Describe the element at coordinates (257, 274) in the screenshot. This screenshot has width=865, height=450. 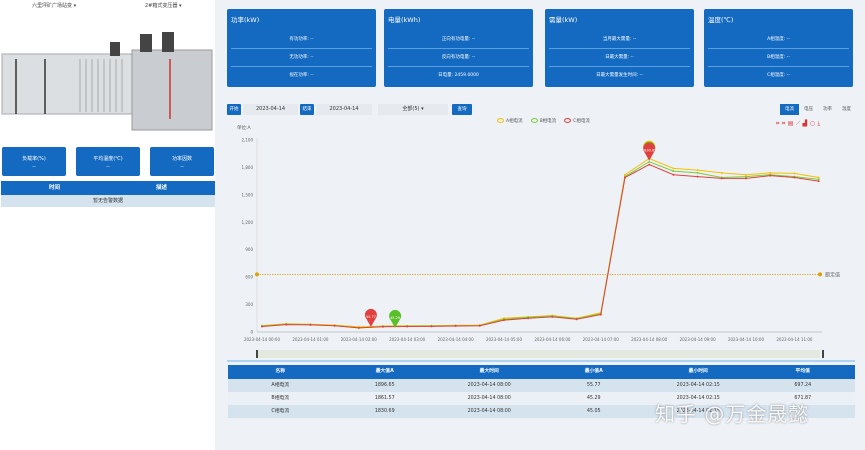
I see `threshold-start-marker` at that location.